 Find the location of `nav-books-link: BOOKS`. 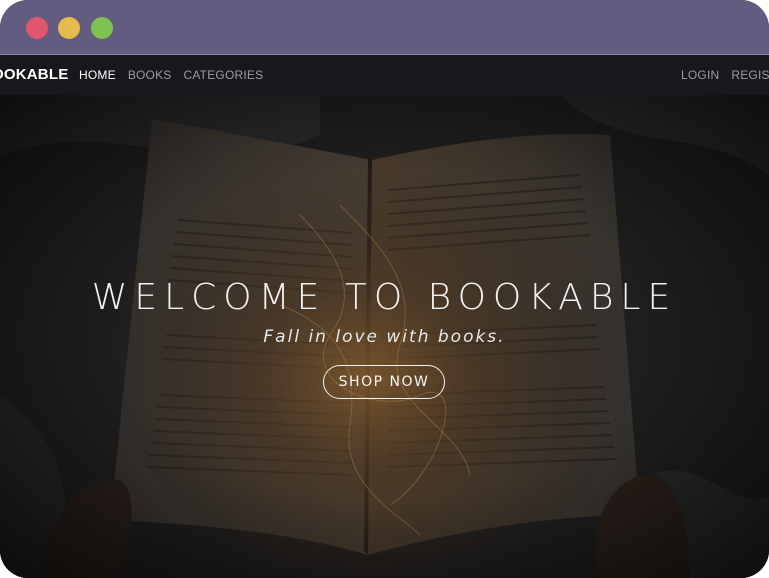

nav-books-link: BOOKS is located at coordinates (150, 75).